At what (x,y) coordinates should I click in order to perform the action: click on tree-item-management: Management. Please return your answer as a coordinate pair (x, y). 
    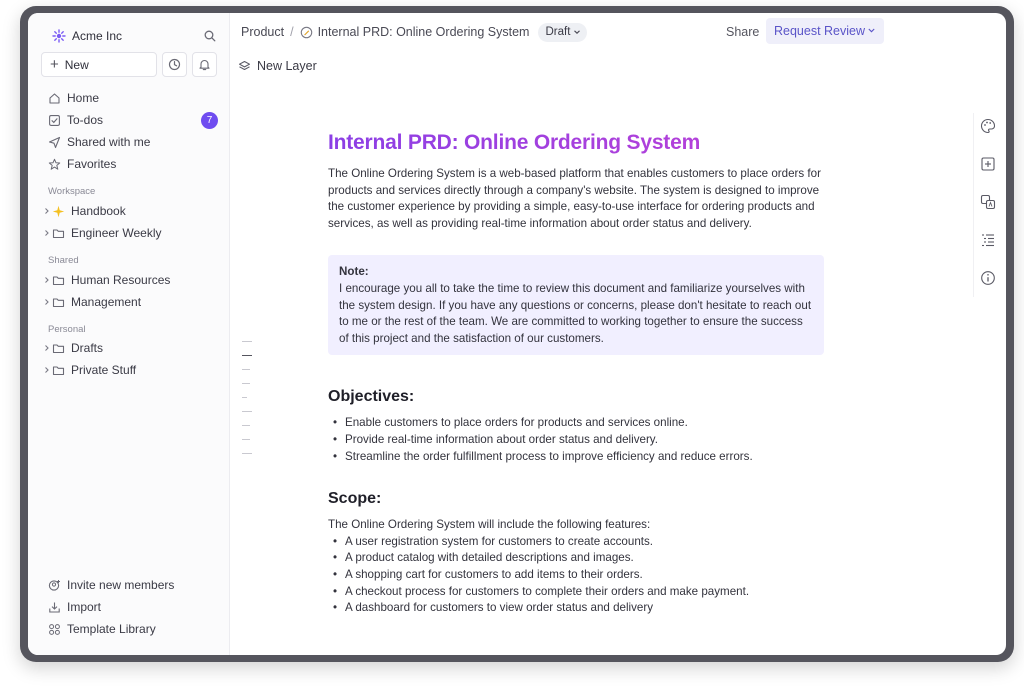
    Looking at the image, I should click on (130, 302).